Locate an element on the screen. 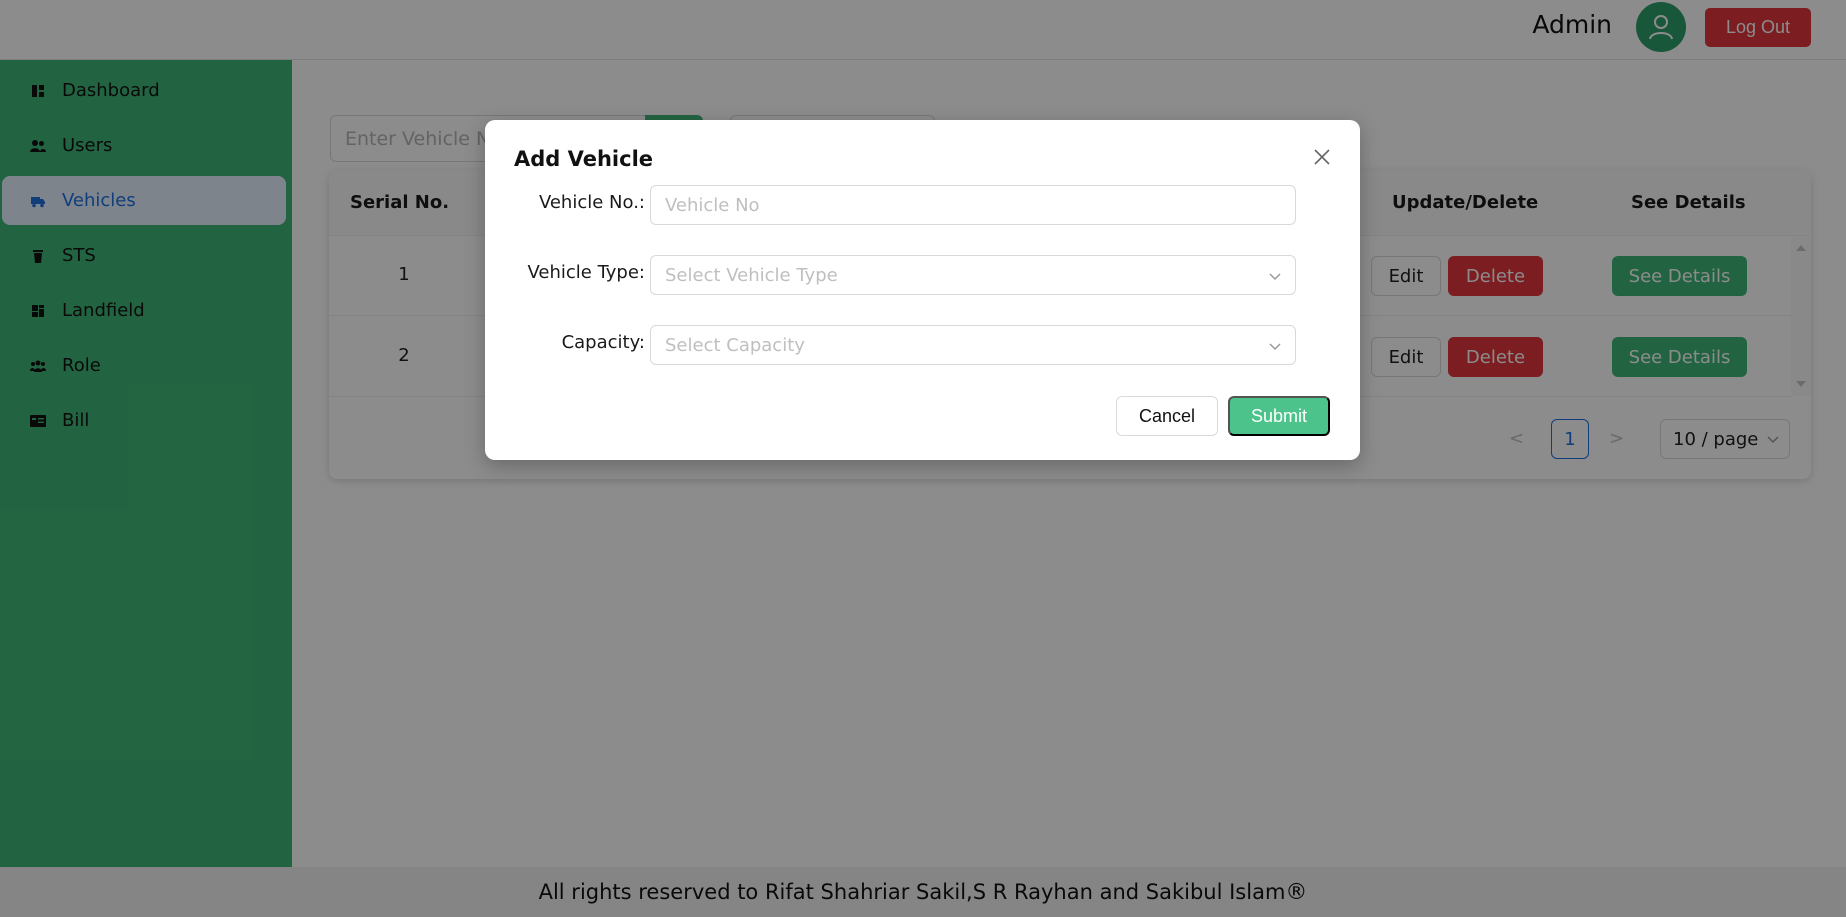  vehicle-type-placeholder: Select Vehicle Type is located at coordinates (751, 275).